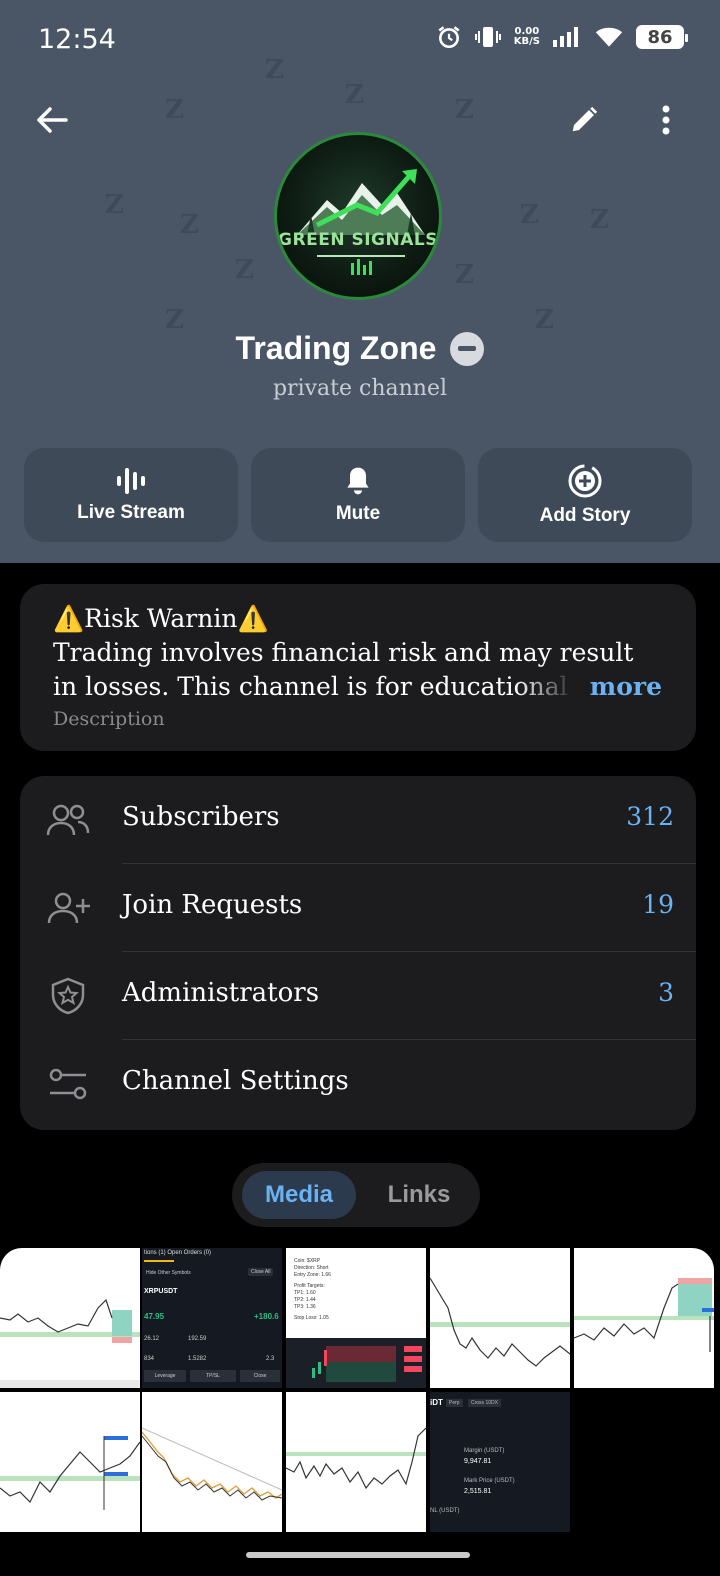 Image resolution: width=720 pixels, height=1576 pixels. I want to click on arrow-left-icon, so click(52, 120).